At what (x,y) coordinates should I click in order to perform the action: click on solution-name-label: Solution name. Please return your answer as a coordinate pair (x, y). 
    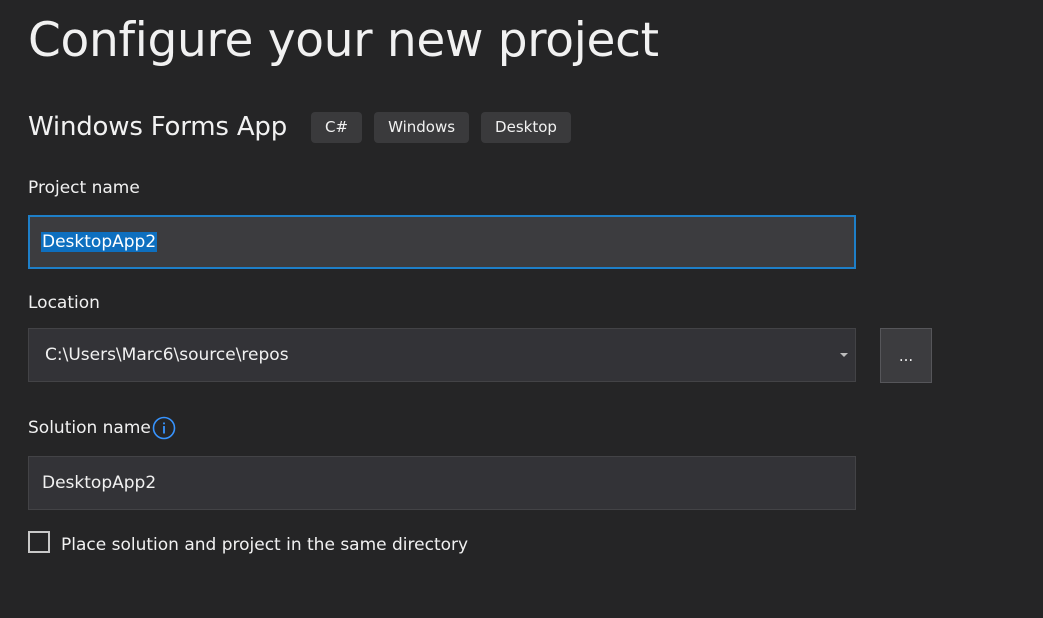
    Looking at the image, I should click on (89, 428).